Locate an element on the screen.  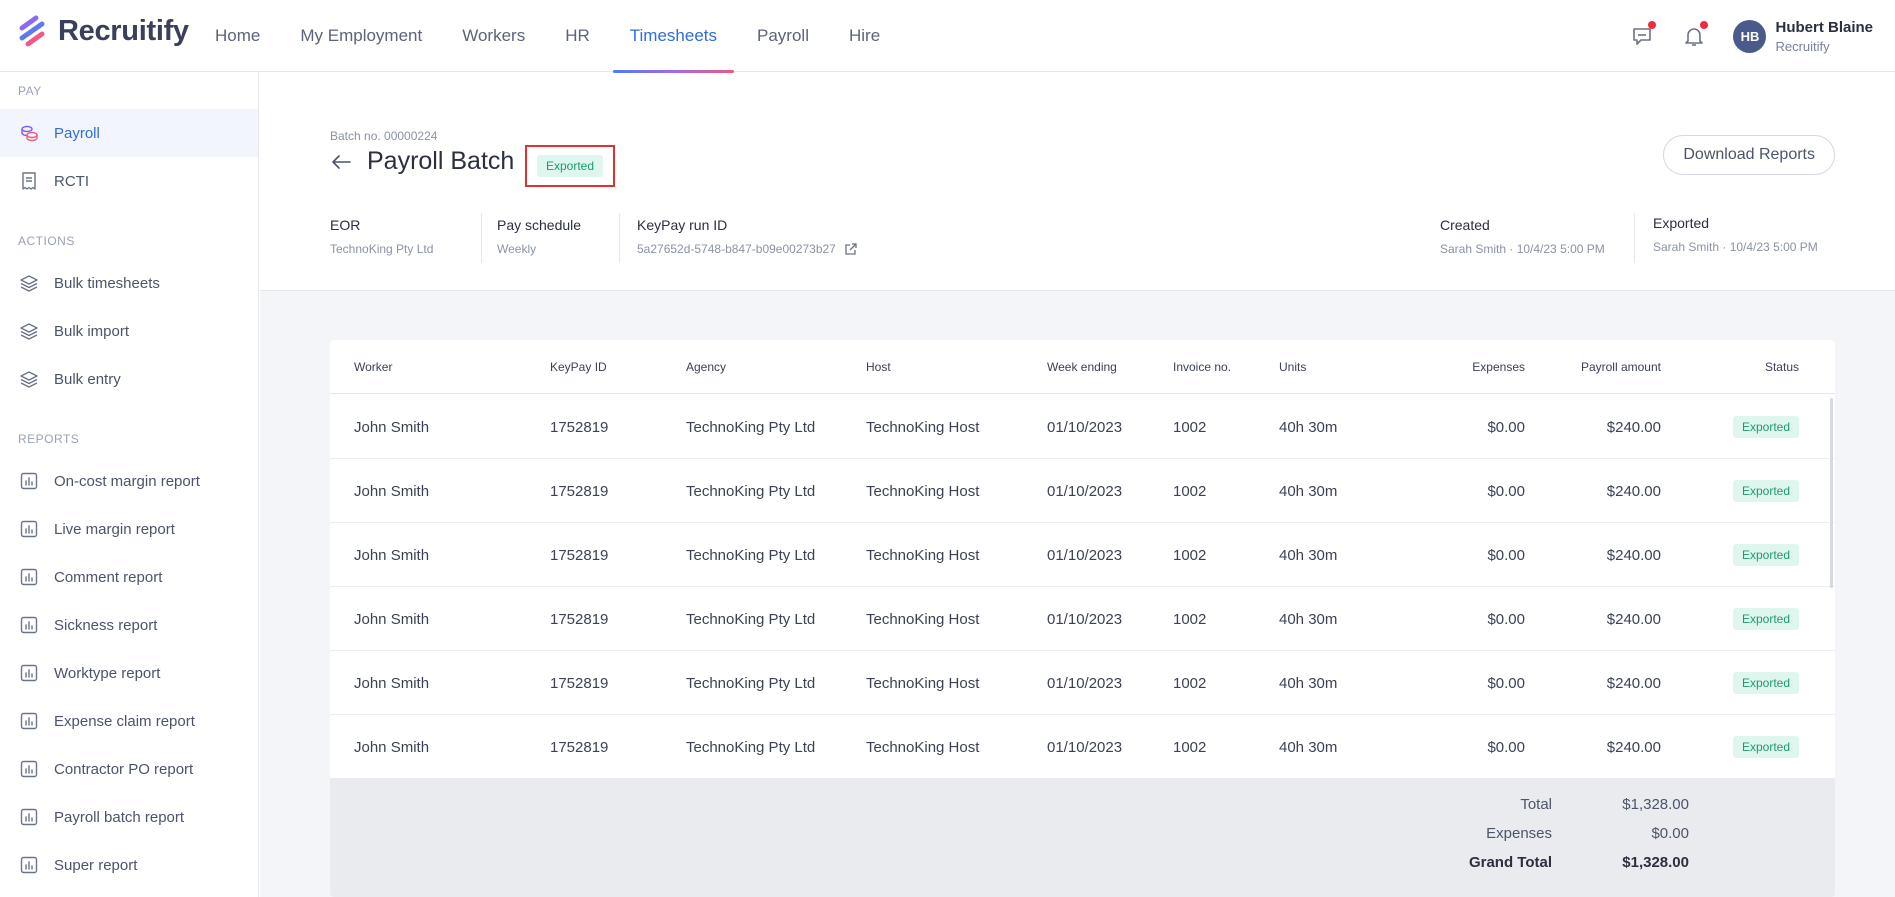
cell-units: 40h 30m is located at coordinates (1308, 683).